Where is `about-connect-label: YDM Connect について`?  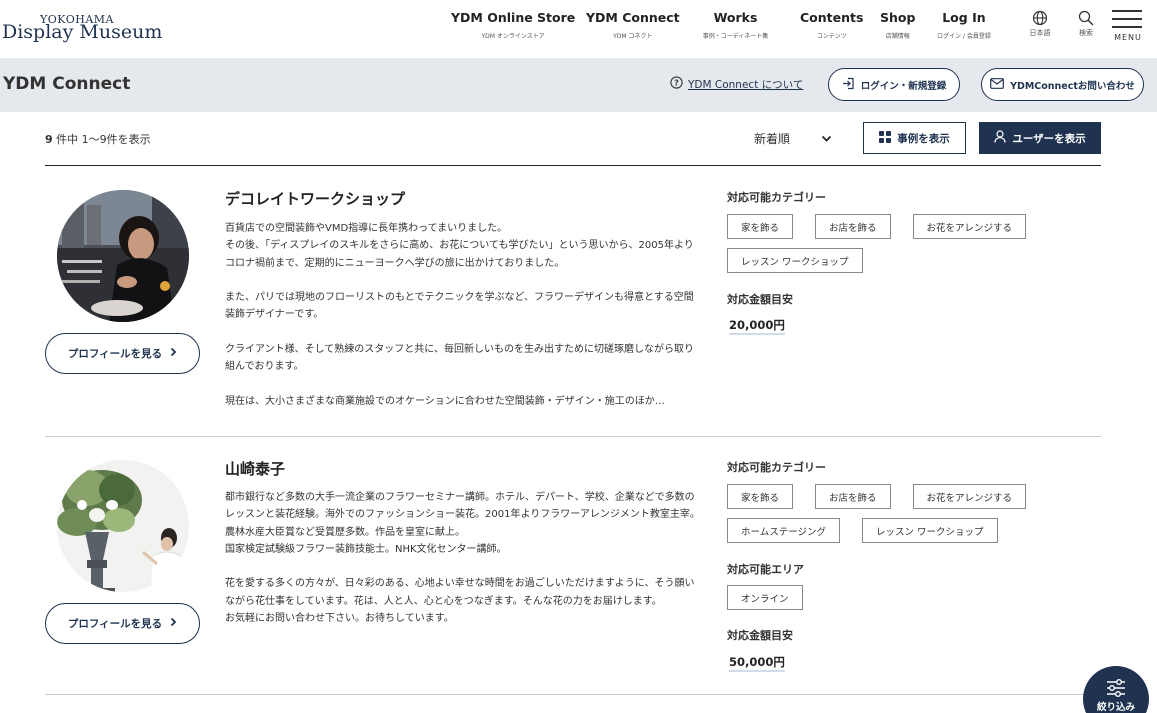 about-connect-label: YDM Connect について is located at coordinates (746, 84).